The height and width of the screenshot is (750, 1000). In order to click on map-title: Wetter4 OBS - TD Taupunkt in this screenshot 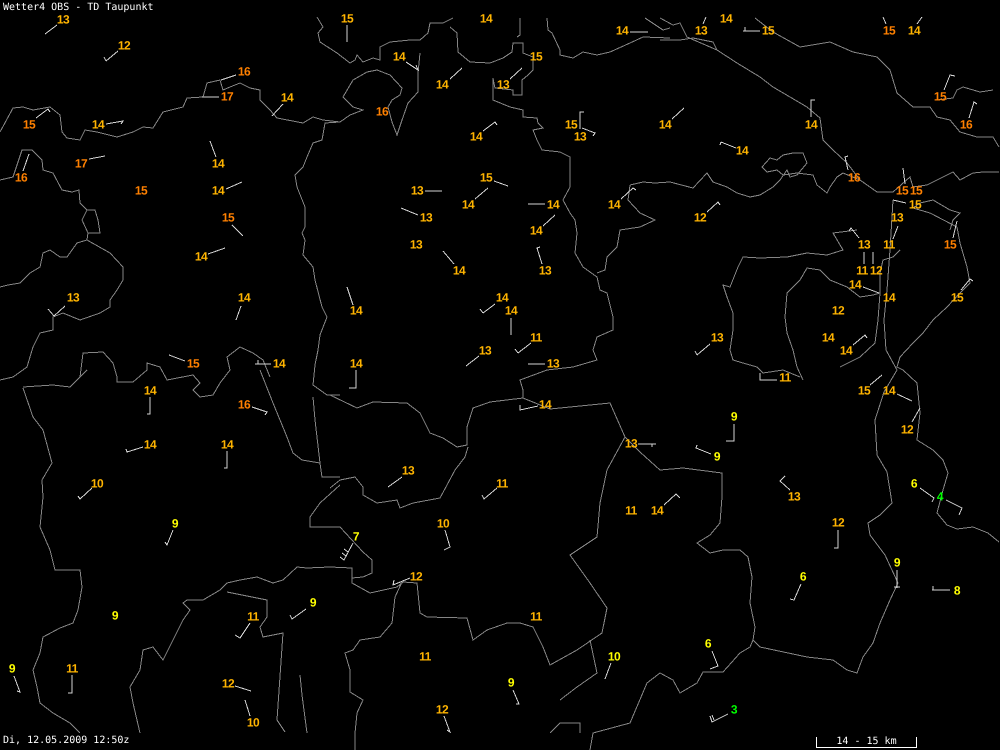, I will do `click(78, 8)`.